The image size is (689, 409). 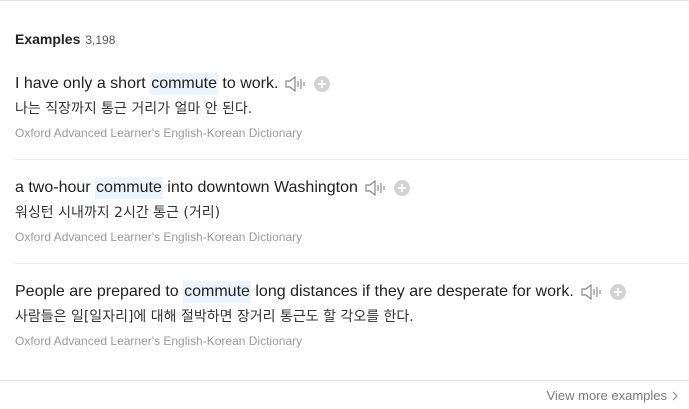 What do you see at coordinates (260, 187) in the screenshot?
I see `sentence-text-after: into downtown Washington` at bounding box center [260, 187].